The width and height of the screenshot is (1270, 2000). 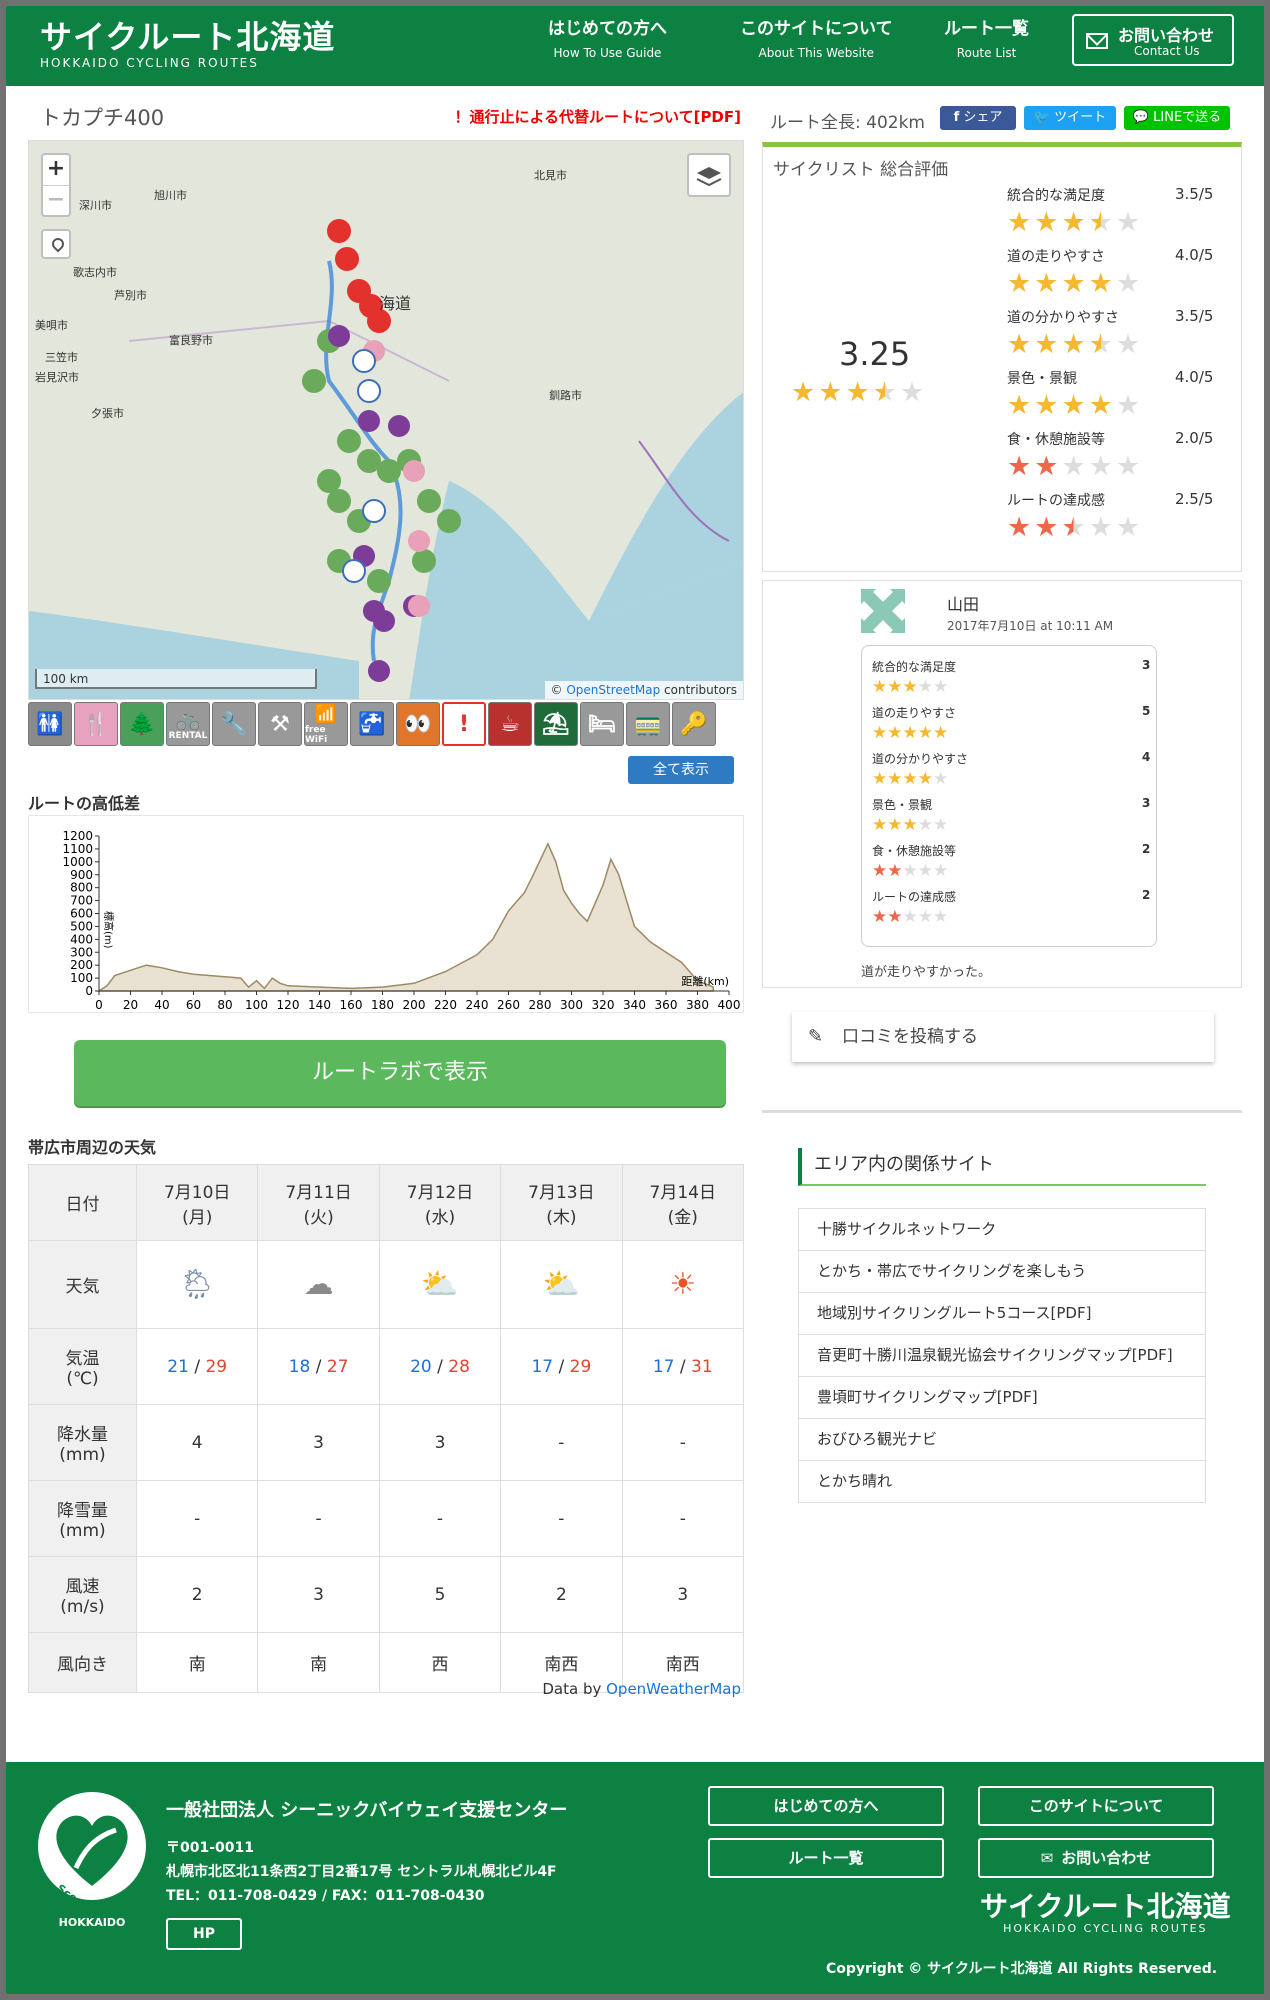 I want to click on wifi-label: free WiFi, so click(x=316, y=734).